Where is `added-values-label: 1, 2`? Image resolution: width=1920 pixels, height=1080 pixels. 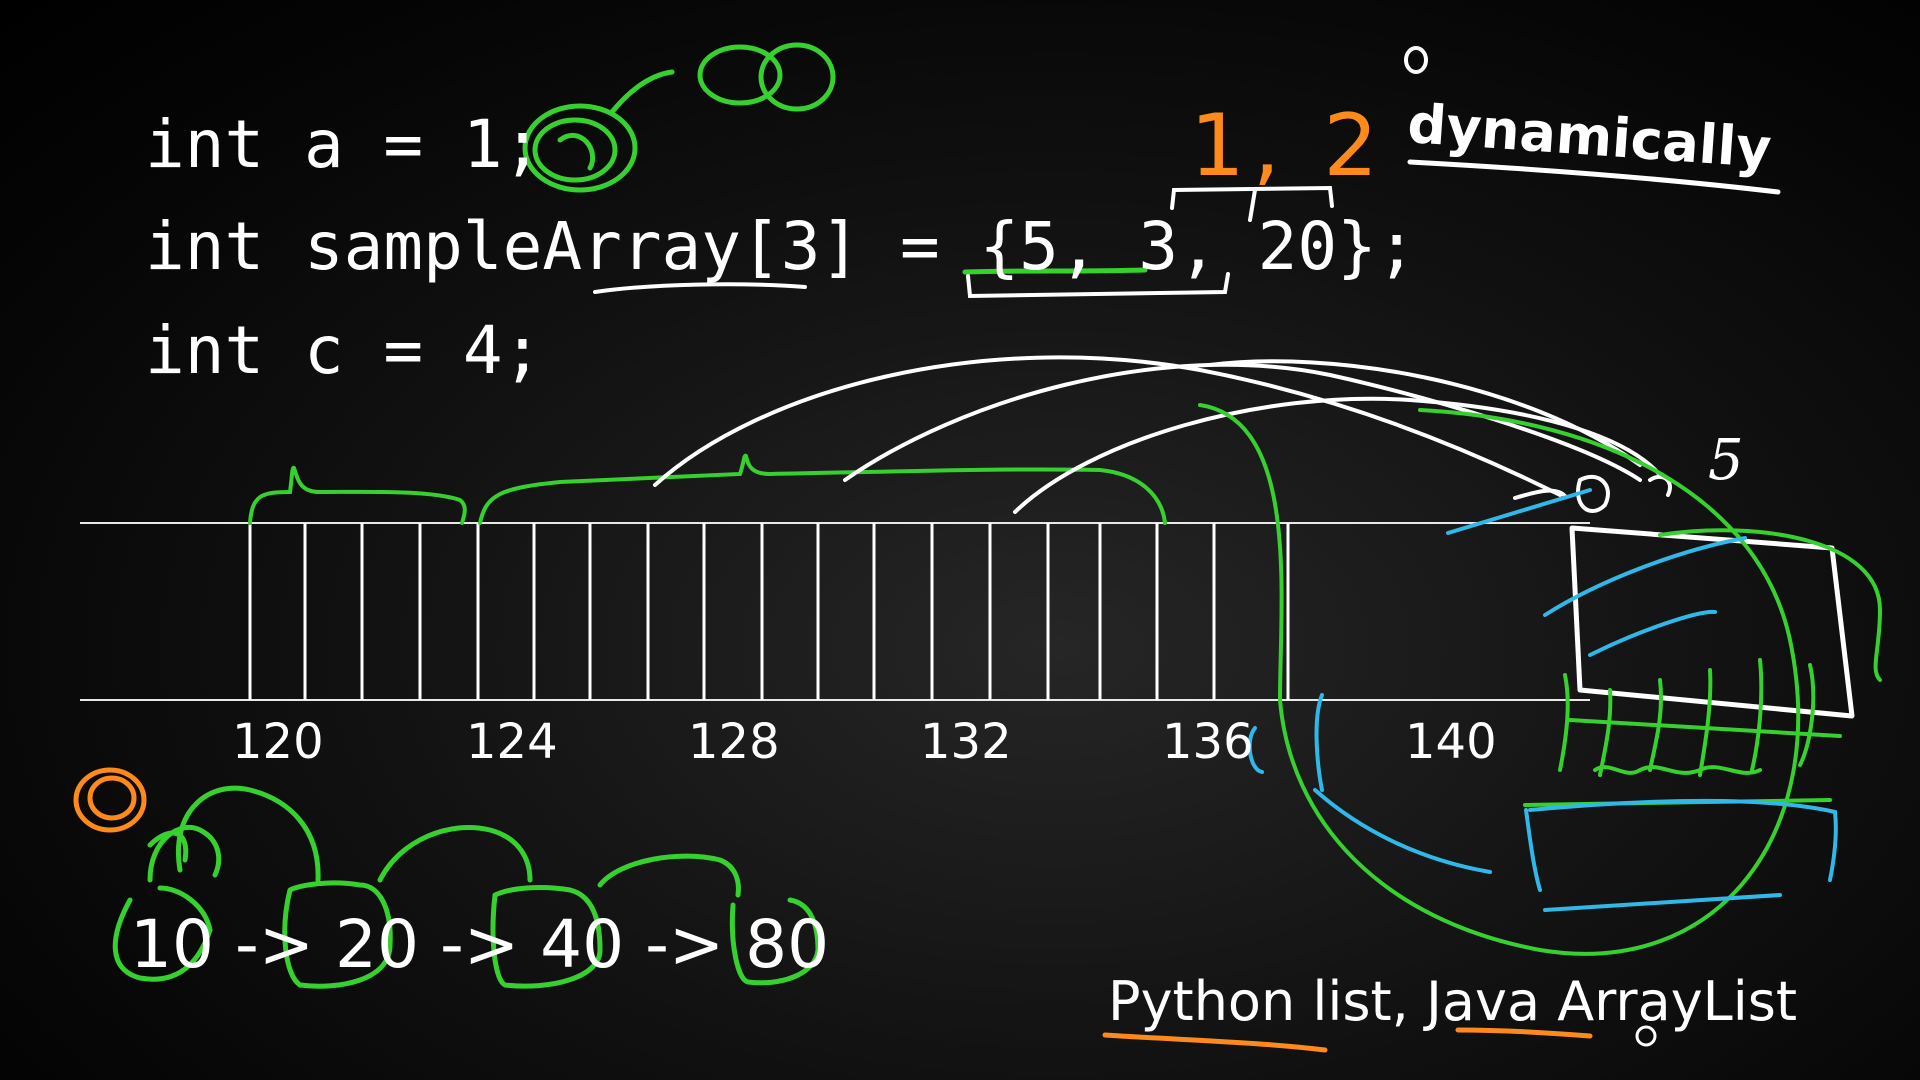
added-values-label: 1, 2 is located at coordinates (1288, 146).